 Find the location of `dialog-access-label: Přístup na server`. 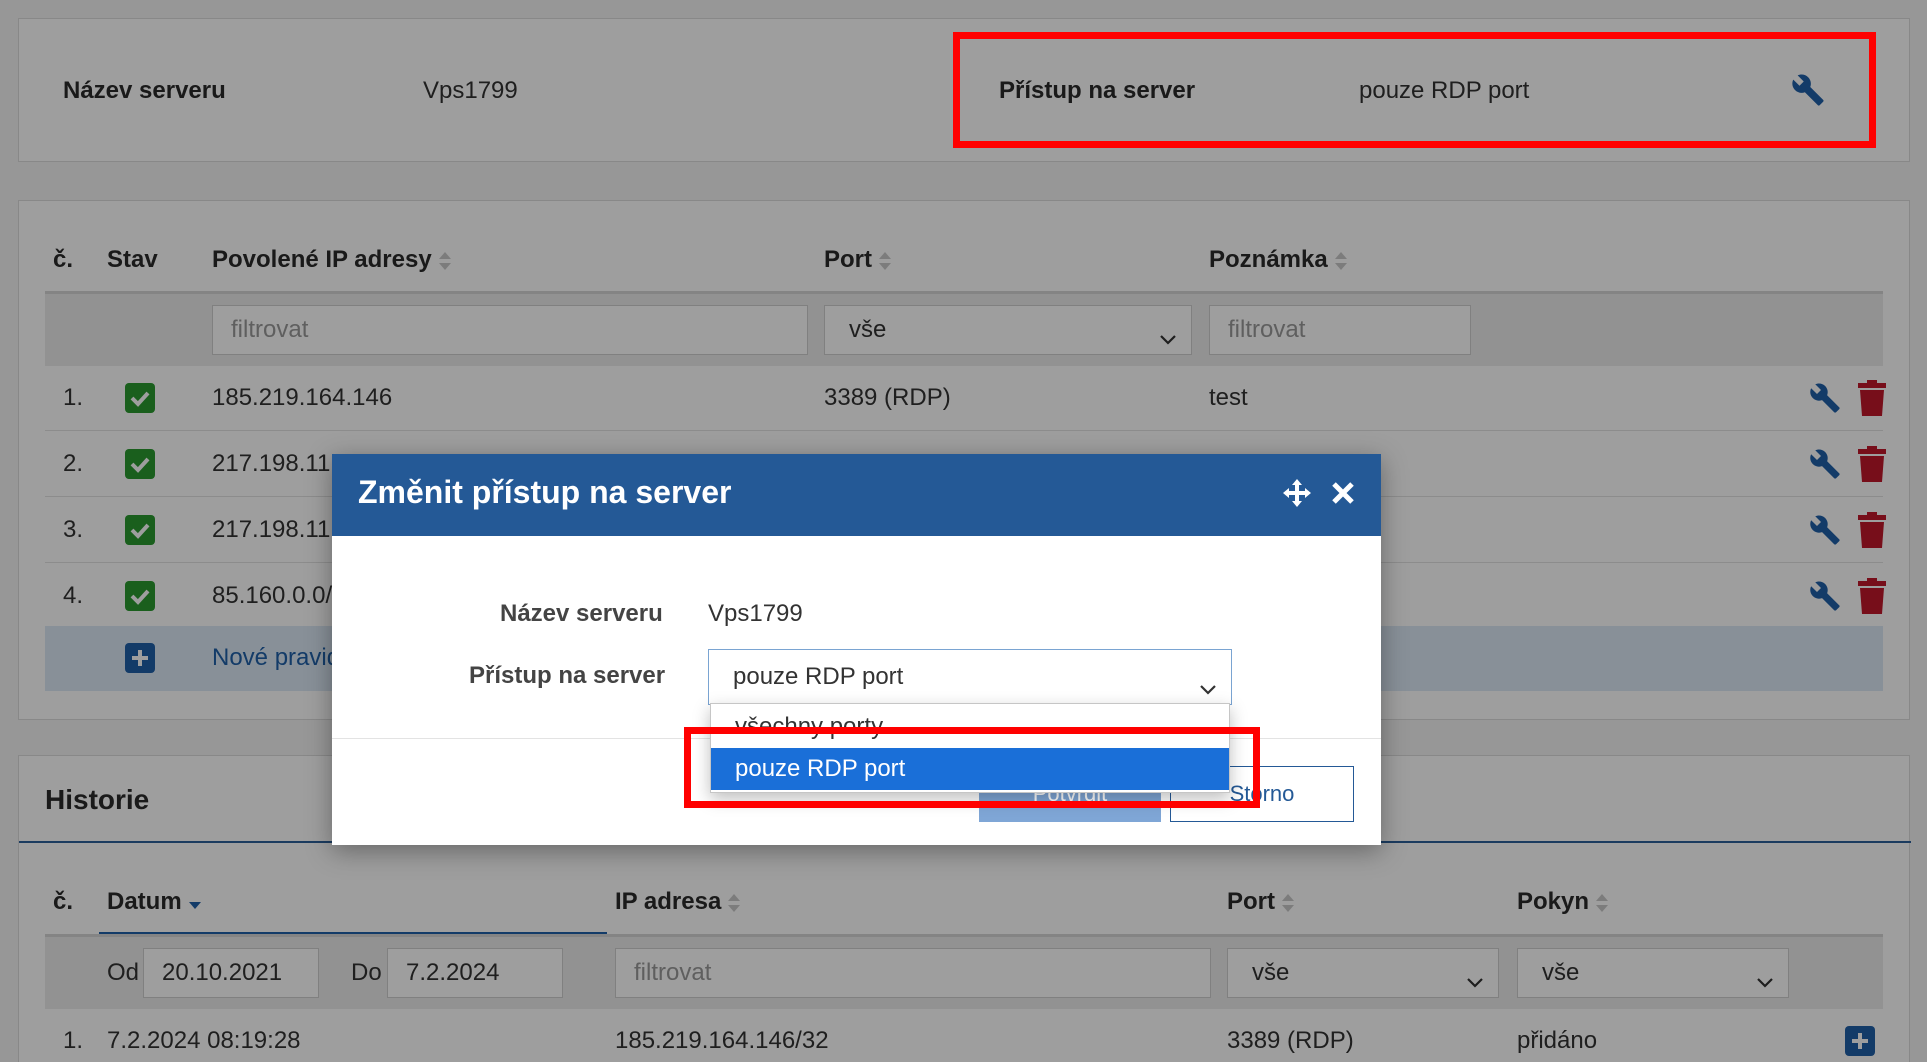

dialog-access-label: Přístup na server is located at coordinates (567, 675).